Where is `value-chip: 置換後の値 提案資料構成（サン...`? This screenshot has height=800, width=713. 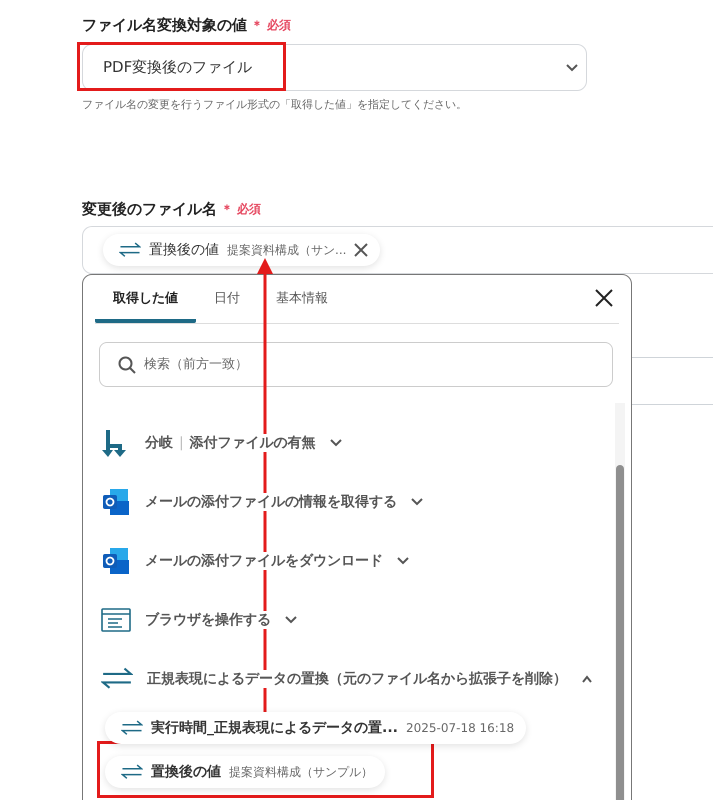
value-chip: 置換後の値 提案資料構成（サン... is located at coordinates (241, 250).